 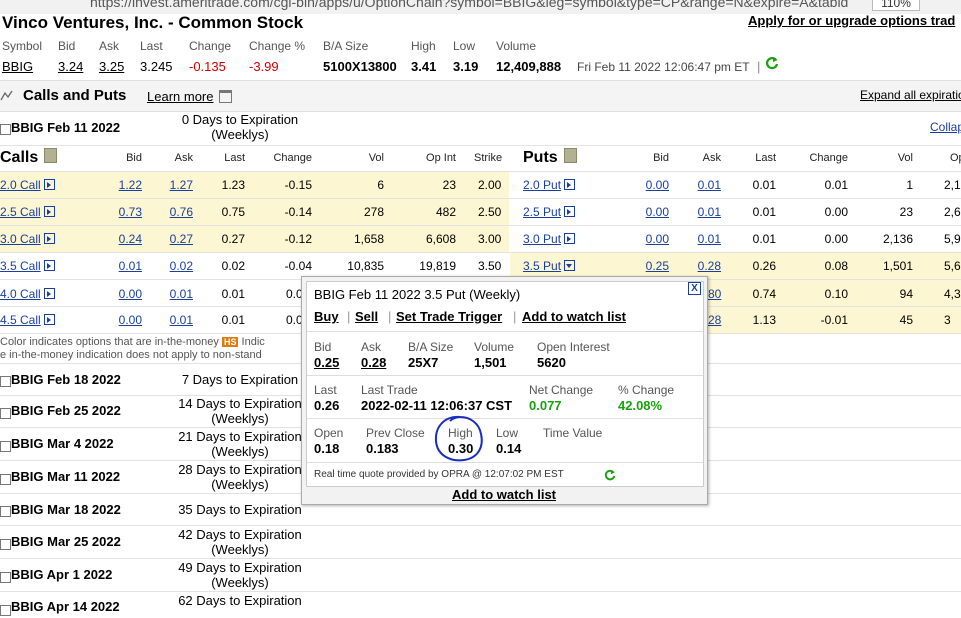 What do you see at coordinates (325, 390) in the screenshot?
I see `label-last: Last` at bounding box center [325, 390].